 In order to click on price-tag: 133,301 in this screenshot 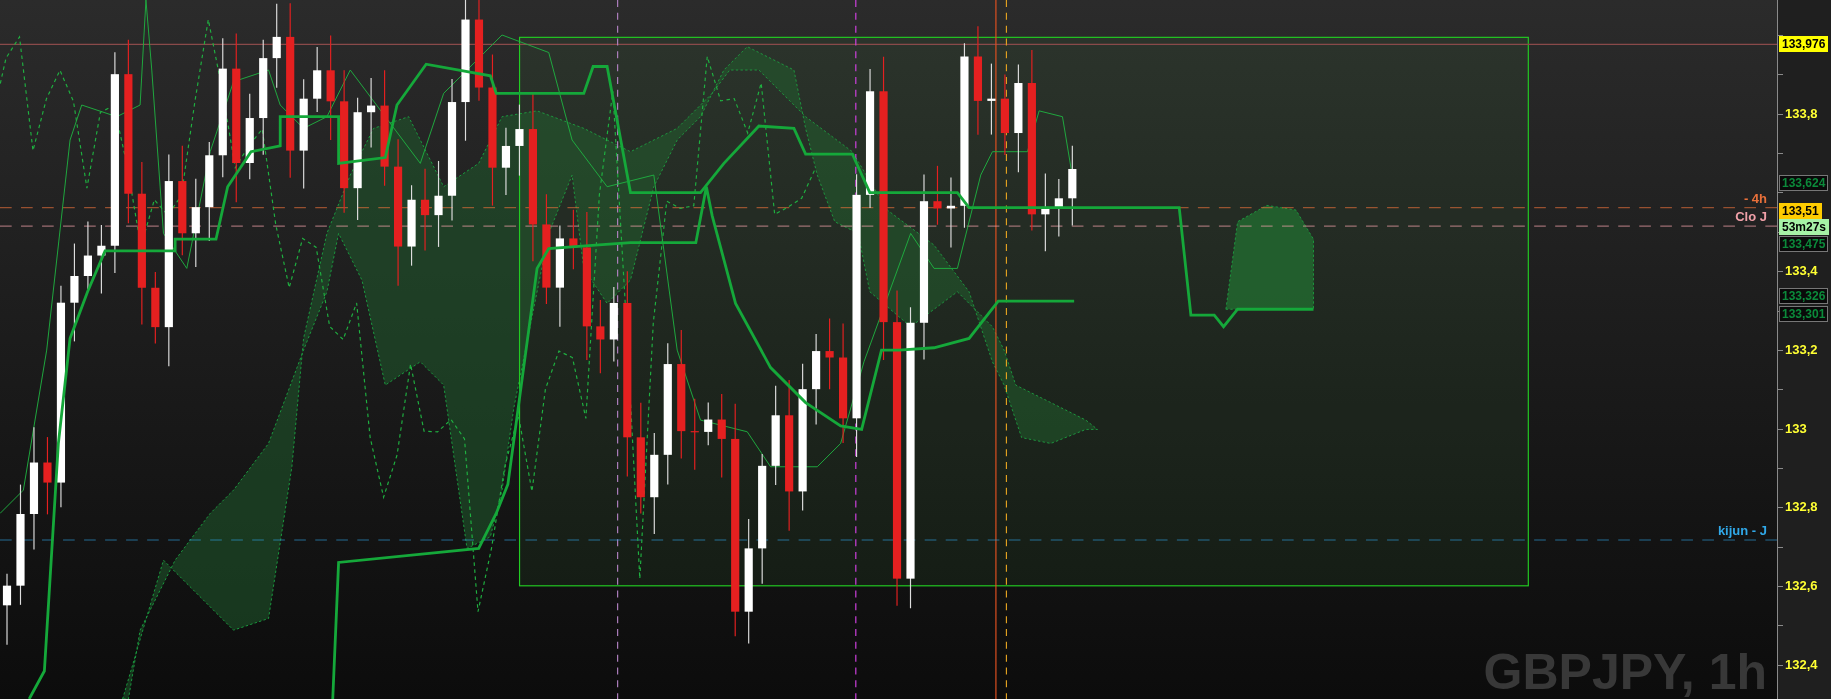, I will do `click(1804, 313)`.